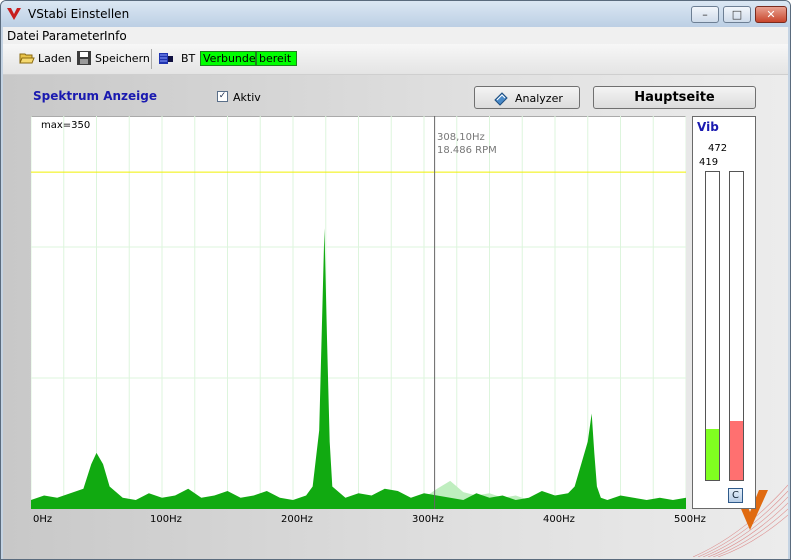  What do you see at coordinates (712, 326) in the screenshot?
I see `vib-bar-green` at bounding box center [712, 326].